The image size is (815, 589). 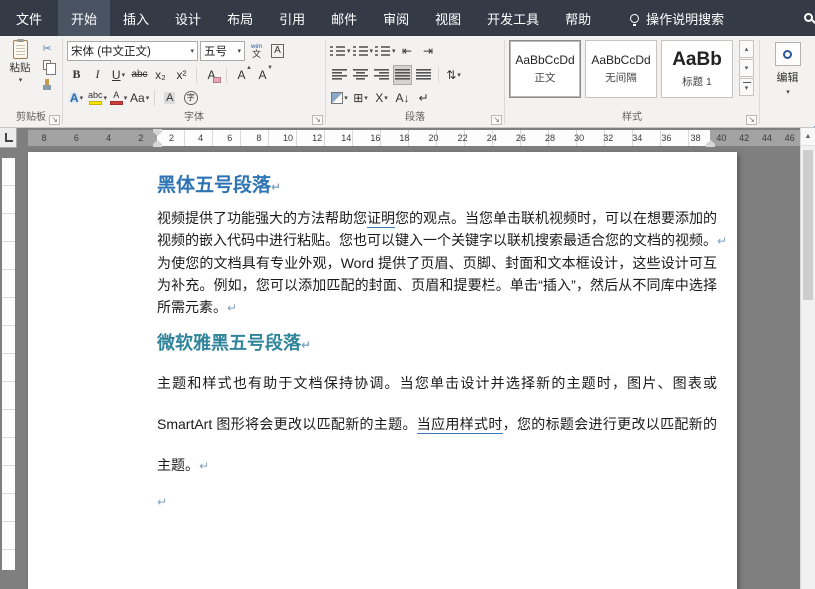 I want to click on show-marks-button: ↵, so click(x=423, y=98).